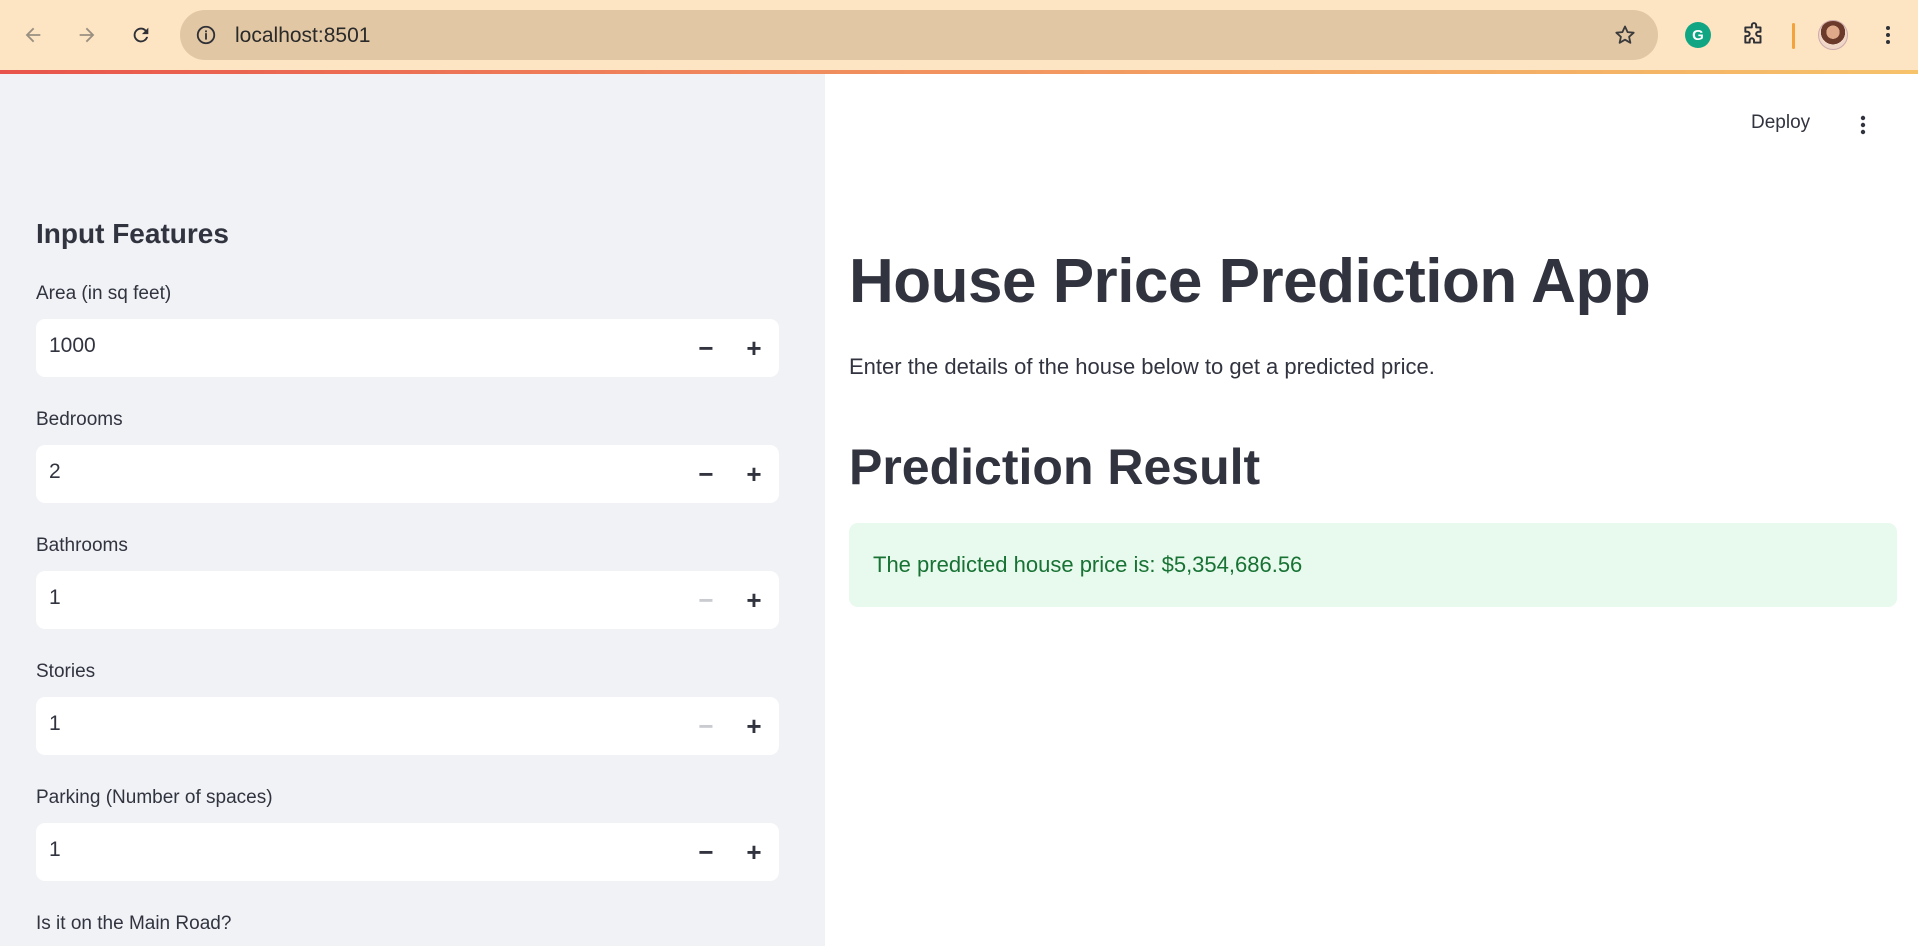  I want to click on grammarly-extension-button: G, so click(1698, 35).